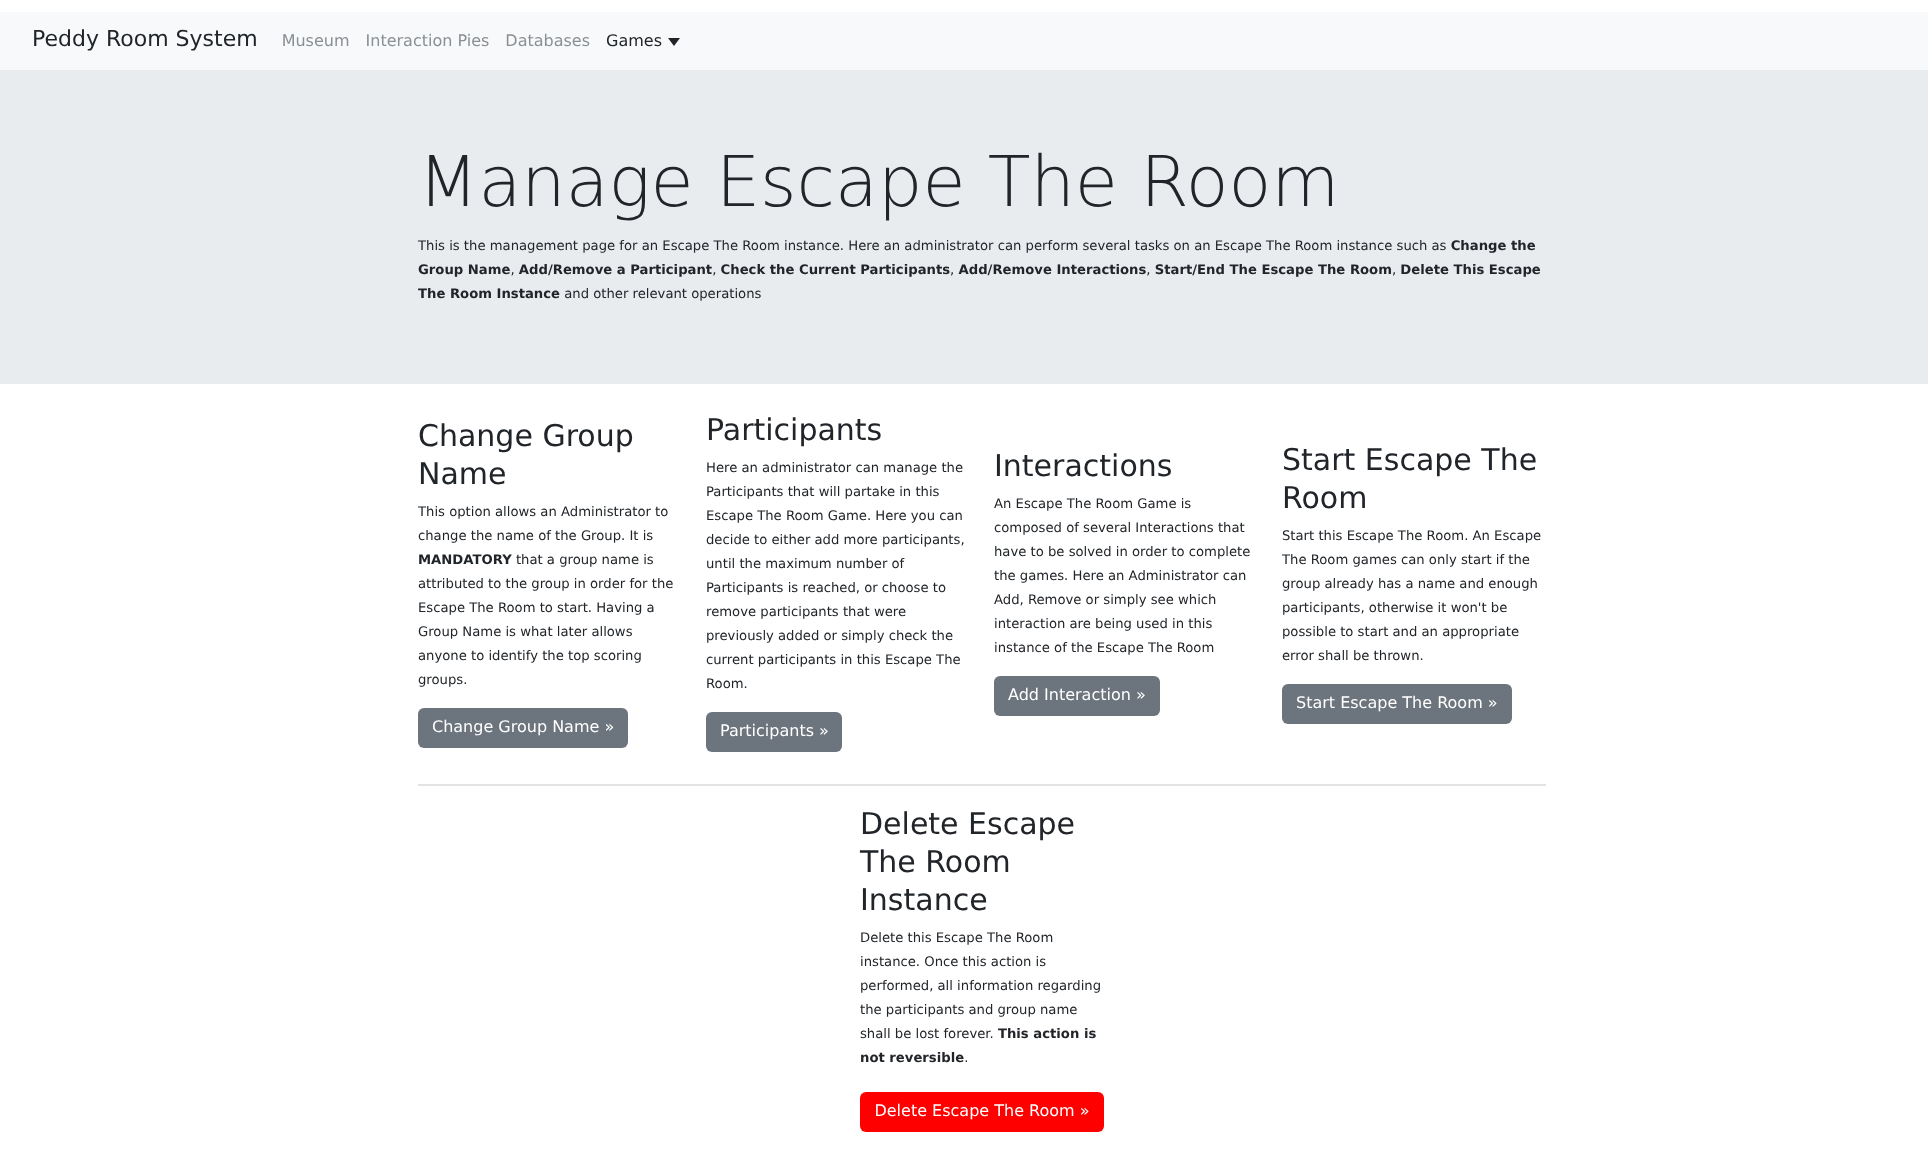  What do you see at coordinates (794, 431) in the screenshot?
I see `section-heading: Participants` at bounding box center [794, 431].